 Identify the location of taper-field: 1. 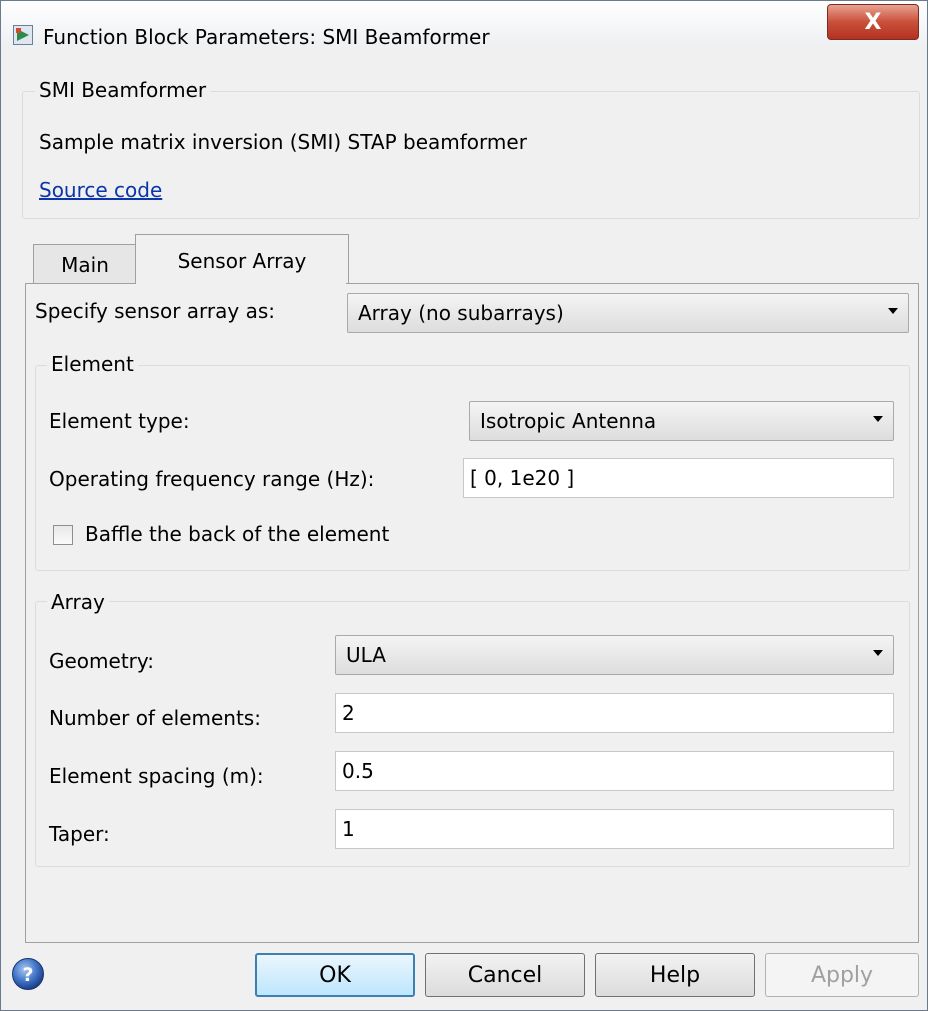
(614, 829).